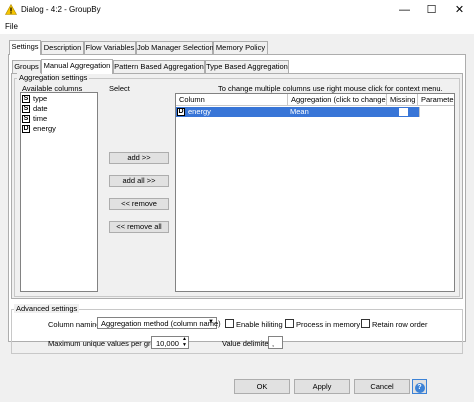 The width and height of the screenshot is (474, 402). I want to click on column-header-column: Column, so click(232, 100).